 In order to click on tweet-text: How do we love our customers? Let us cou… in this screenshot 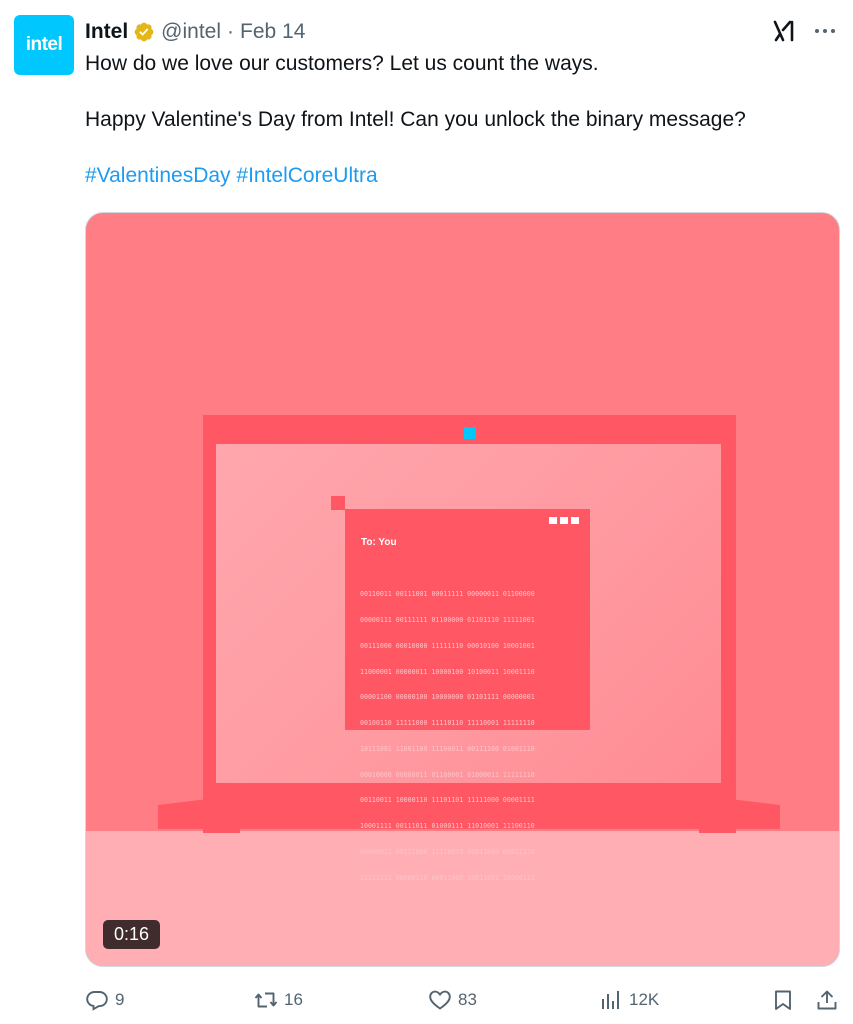, I will do `click(455, 120)`.